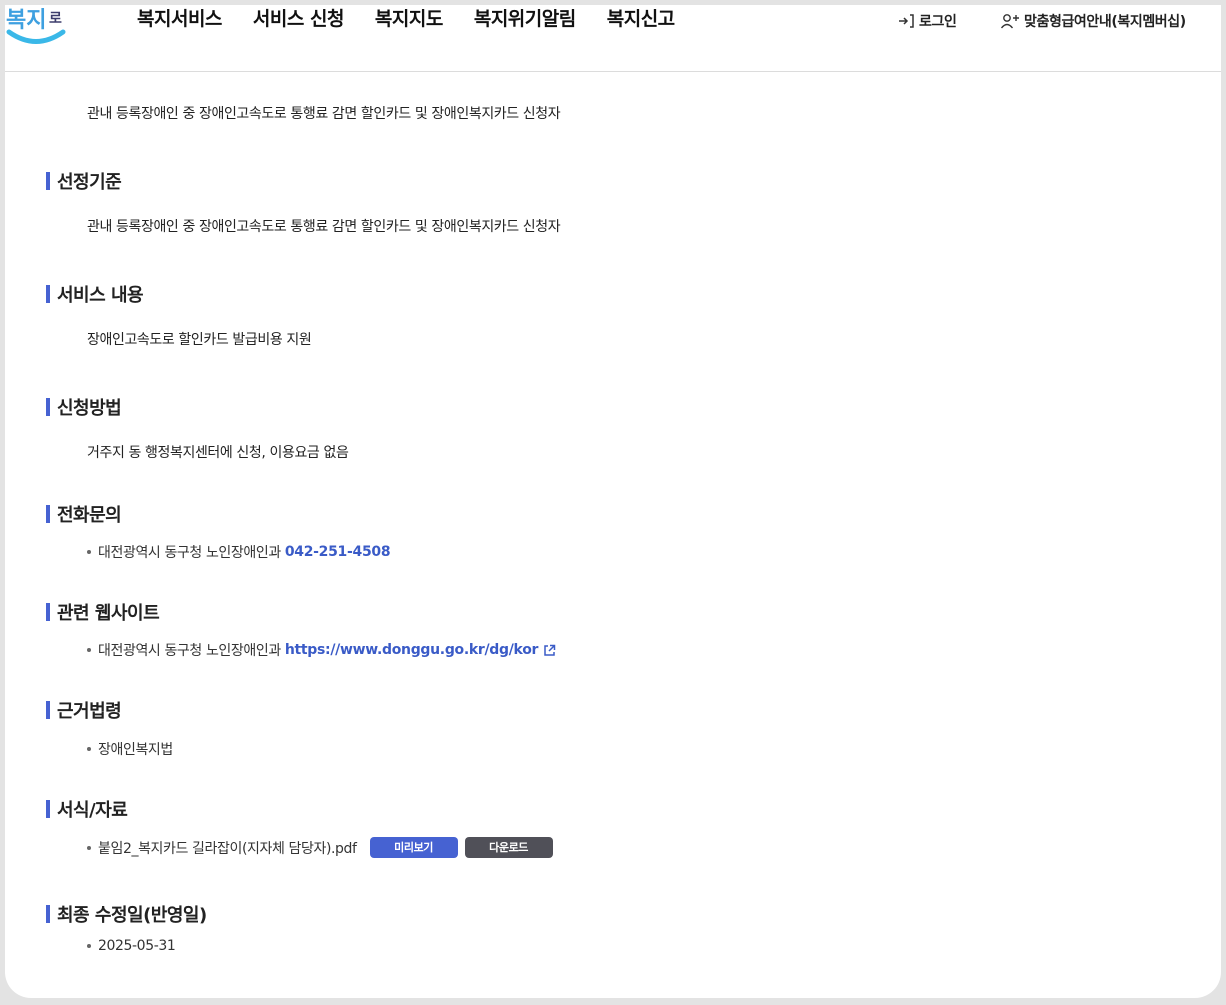  I want to click on membership-label: 맞춤형급여안내(복지멤버십), so click(1105, 22).